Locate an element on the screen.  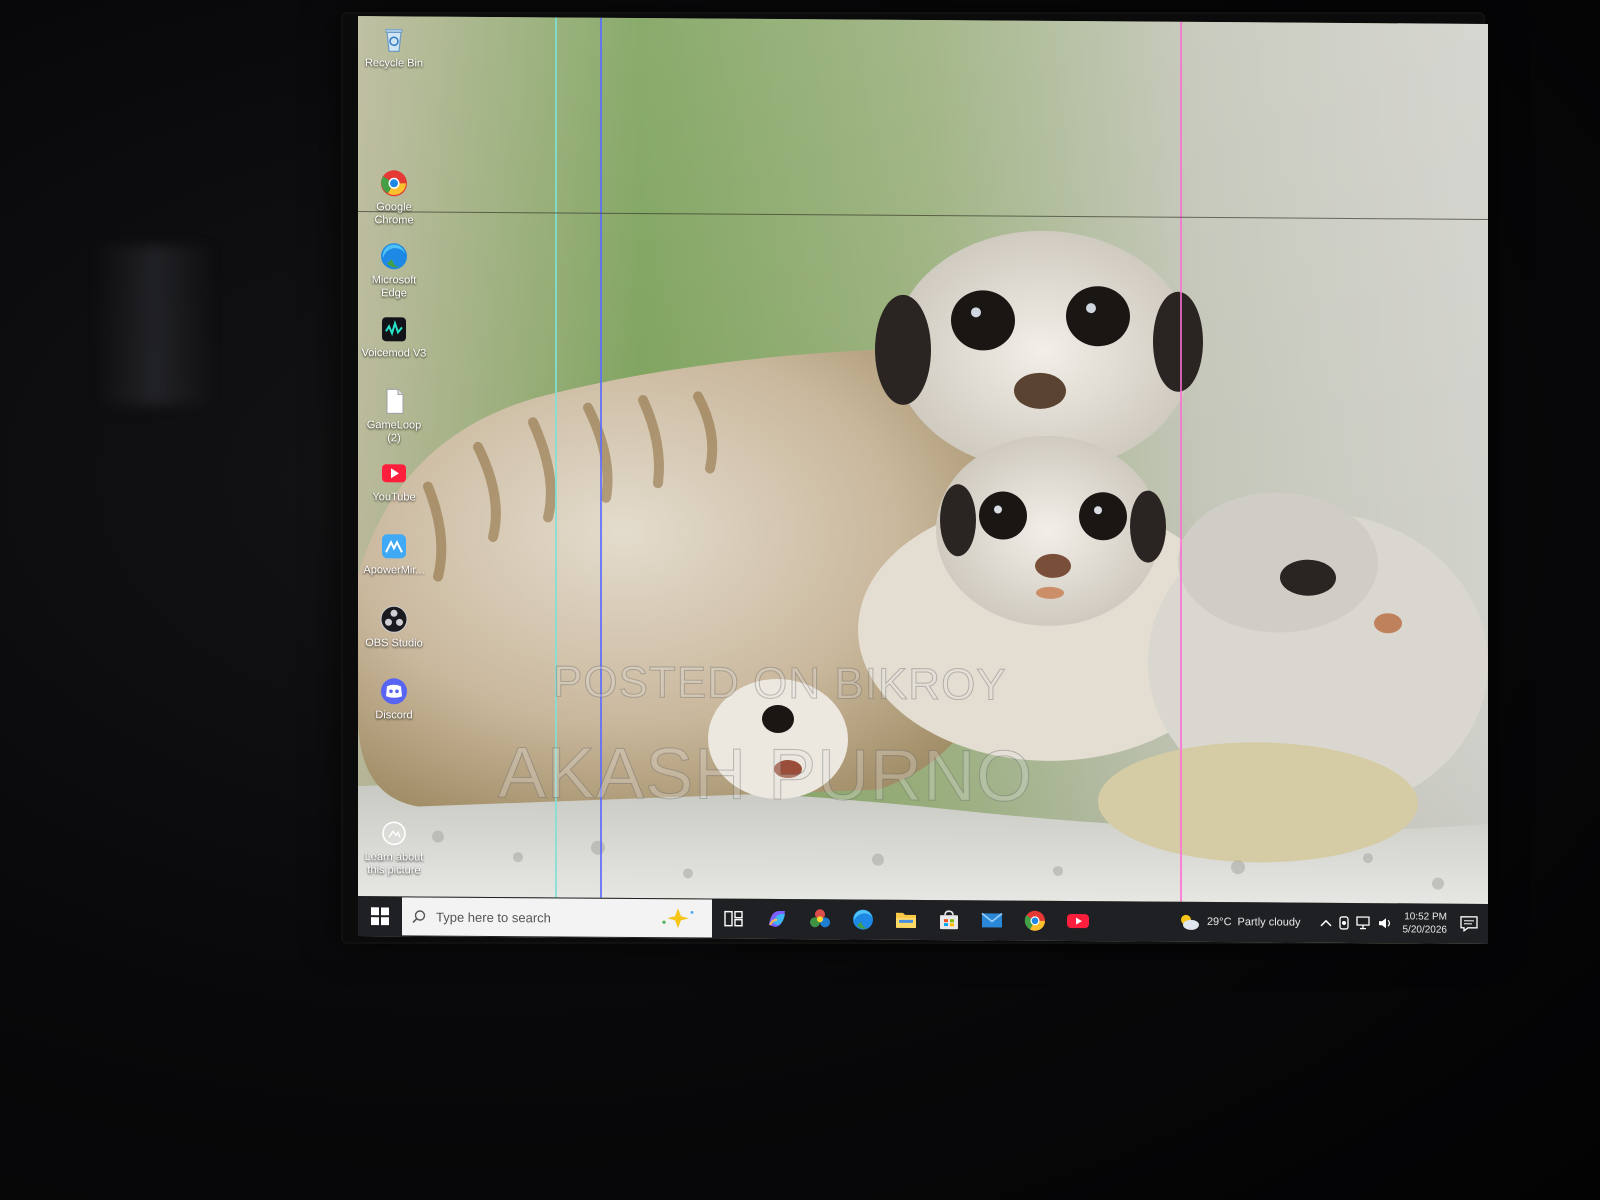
task-view-icon is located at coordinates (733, 918).